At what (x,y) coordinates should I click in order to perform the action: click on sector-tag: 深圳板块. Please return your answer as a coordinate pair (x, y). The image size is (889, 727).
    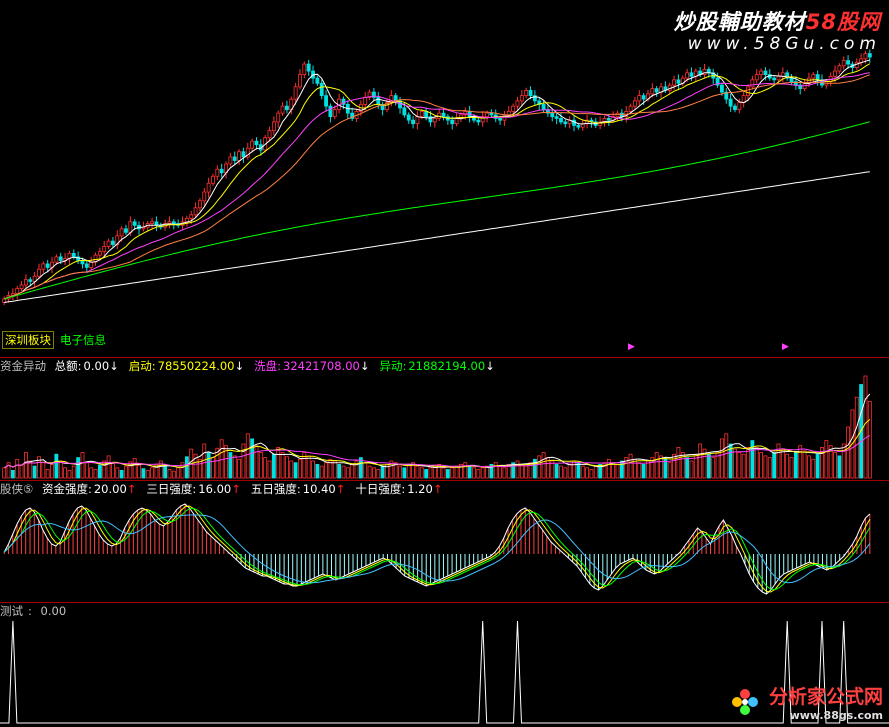
    Looking at the image, I should click on (28, 340).